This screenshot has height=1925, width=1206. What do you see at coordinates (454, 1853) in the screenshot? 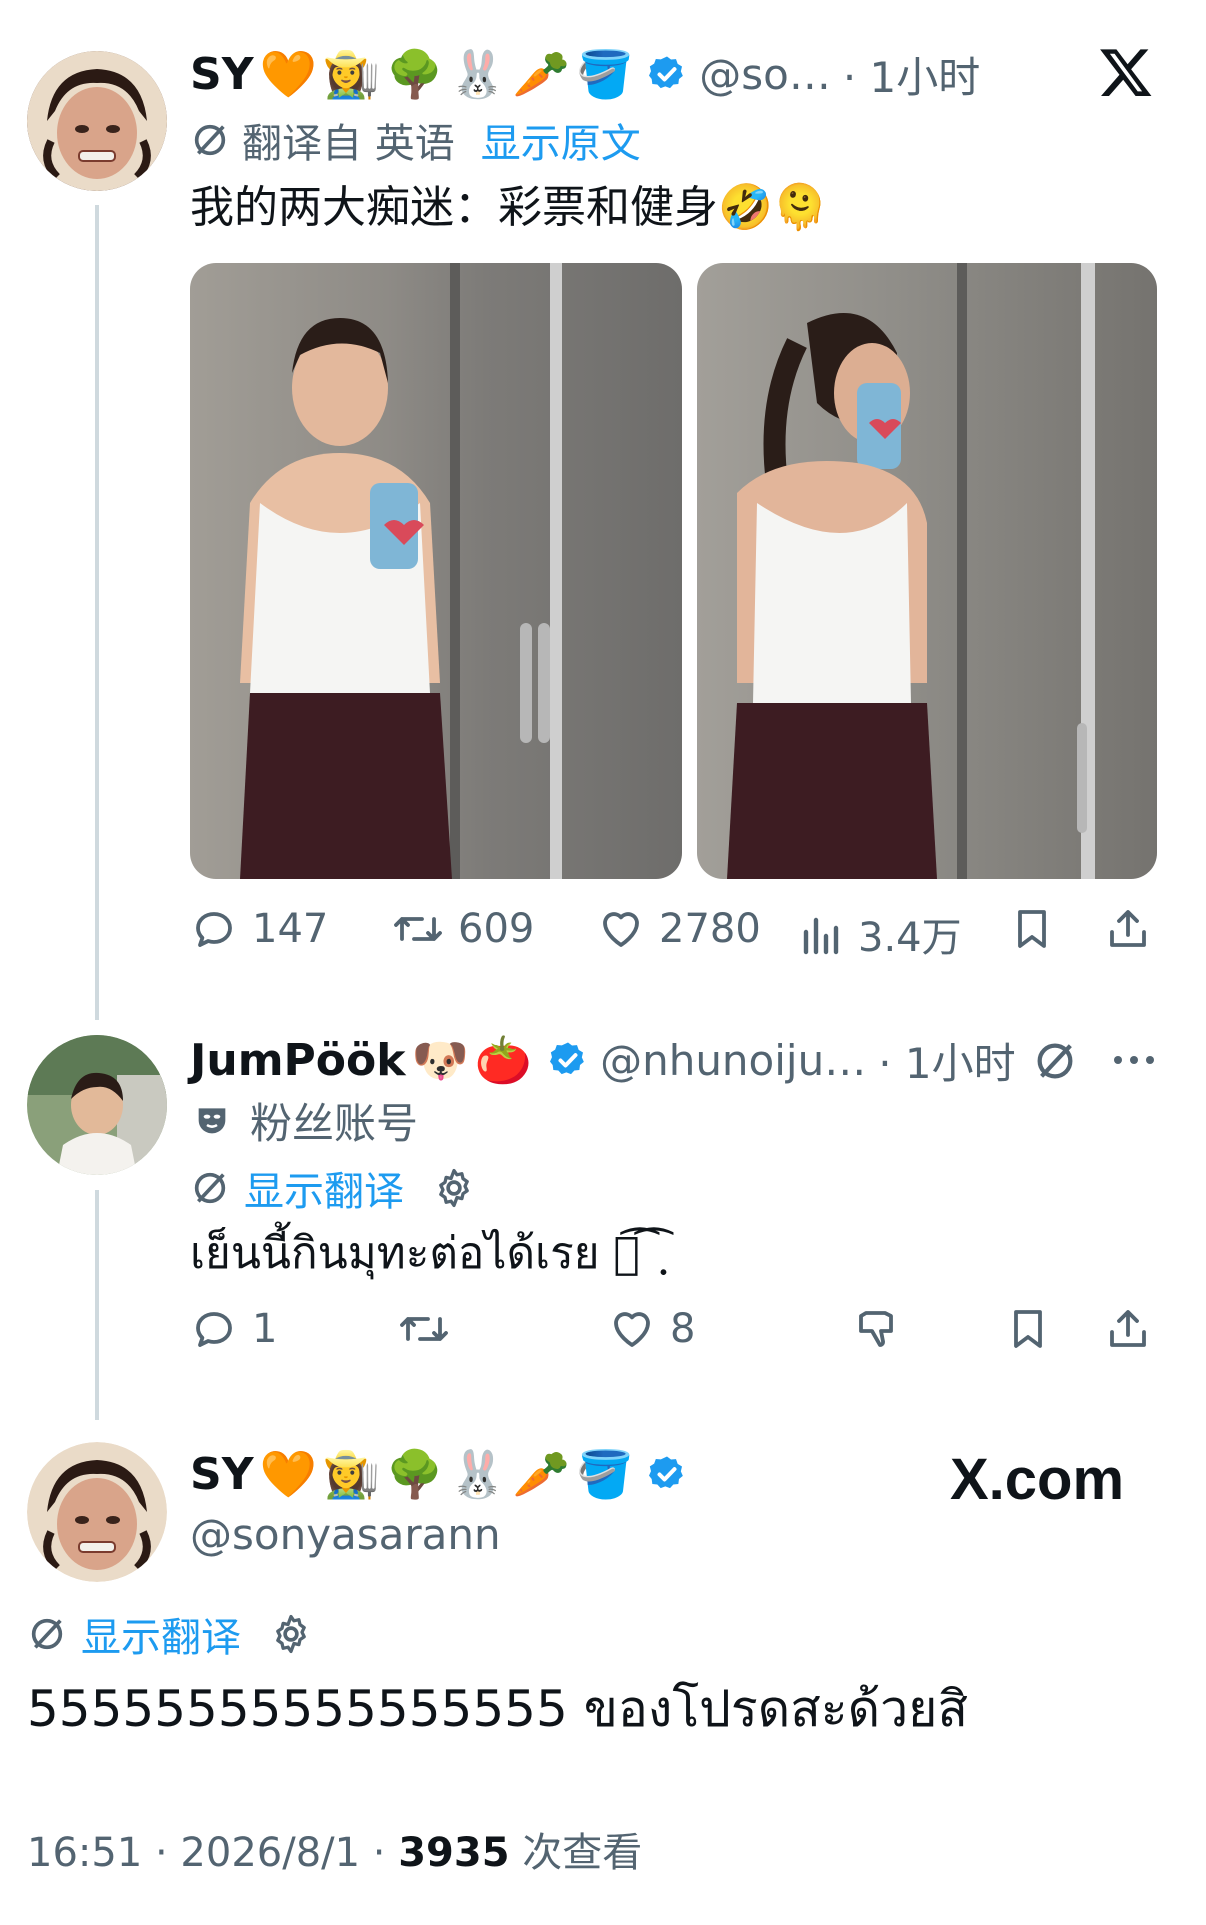
I see `view-count: 3935` at bounding box center [454, 1853].